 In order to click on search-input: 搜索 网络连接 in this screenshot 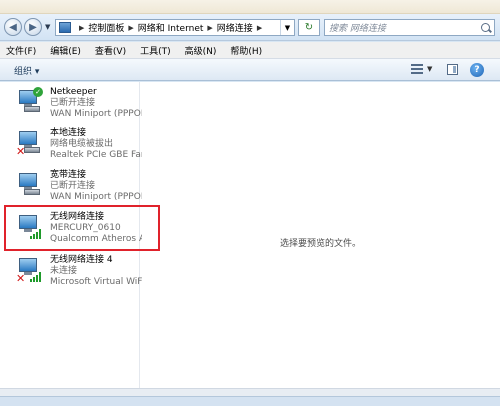, I will do `click(409, 27)`.